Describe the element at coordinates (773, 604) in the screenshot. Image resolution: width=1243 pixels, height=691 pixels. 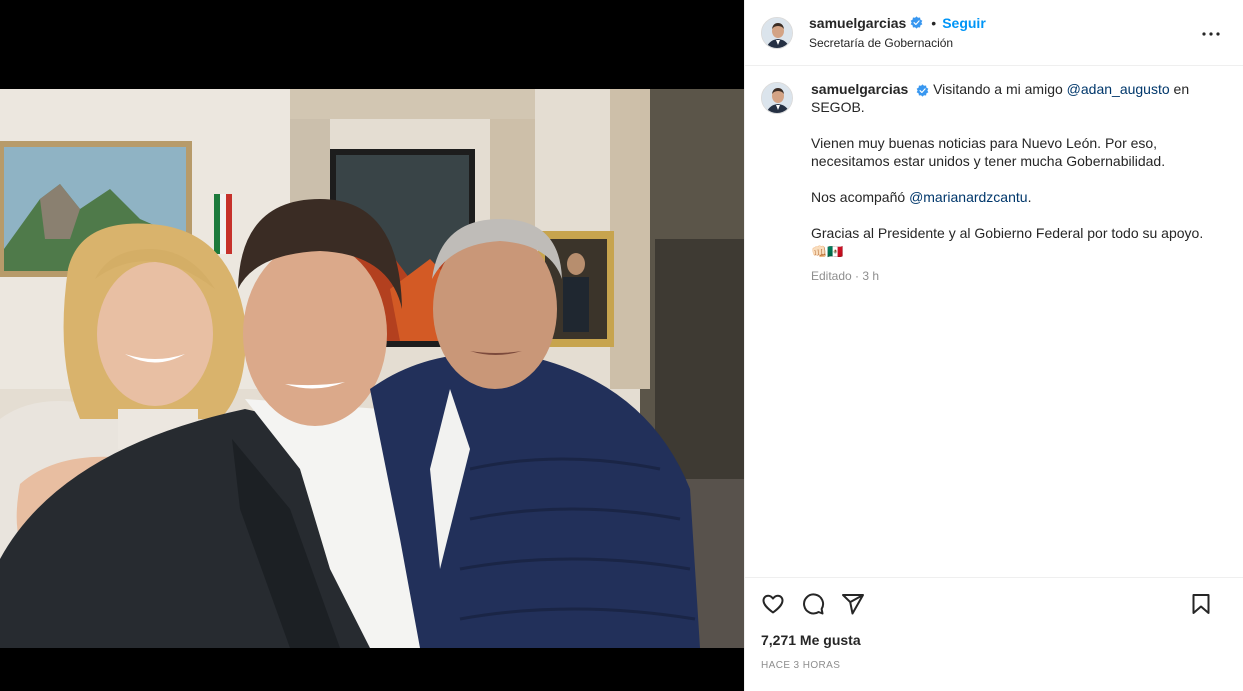
I see `heart-icon` at that location.